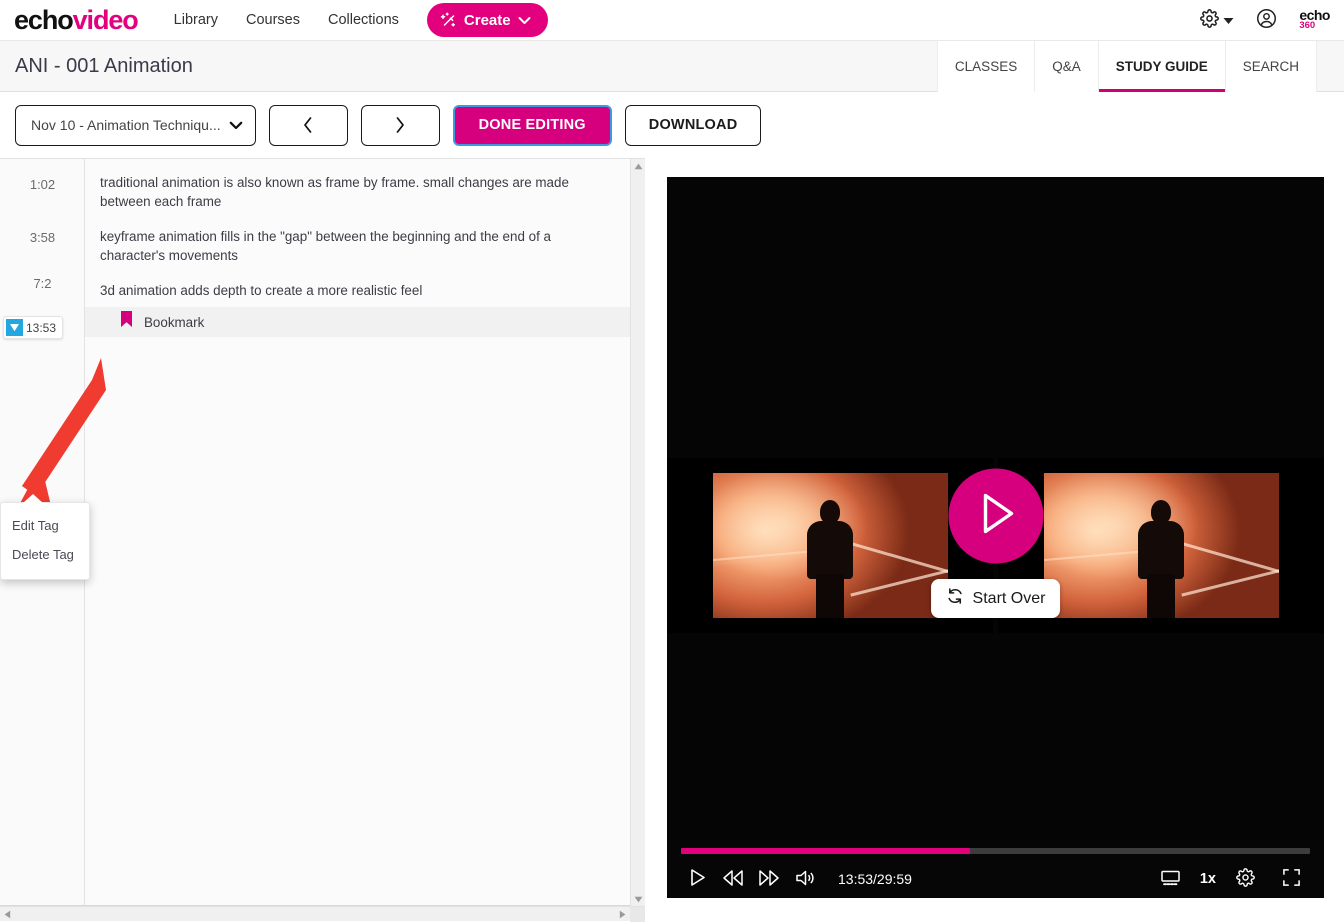  What do you see at coordinates (273, 20) in the screenshot?
I see `nav-link-courses: Courses` at bounding box center [273, 20].